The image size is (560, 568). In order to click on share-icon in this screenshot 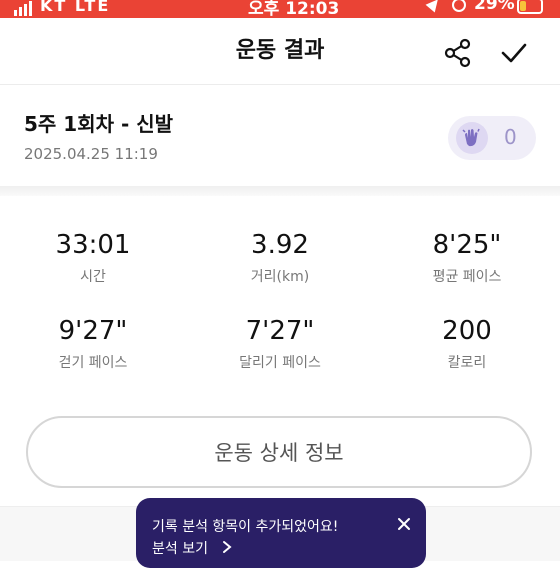, I will do `click(457, 53)`.